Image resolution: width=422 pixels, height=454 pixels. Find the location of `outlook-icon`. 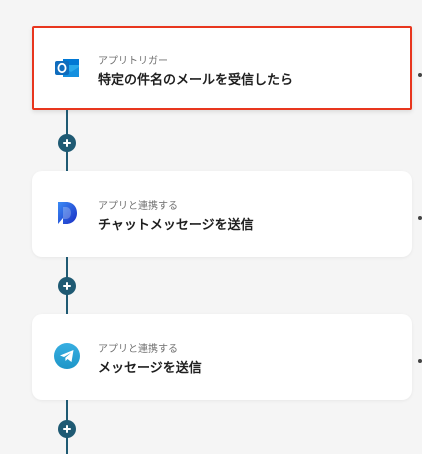

outlook-icon is located at coordinates (67, 68).